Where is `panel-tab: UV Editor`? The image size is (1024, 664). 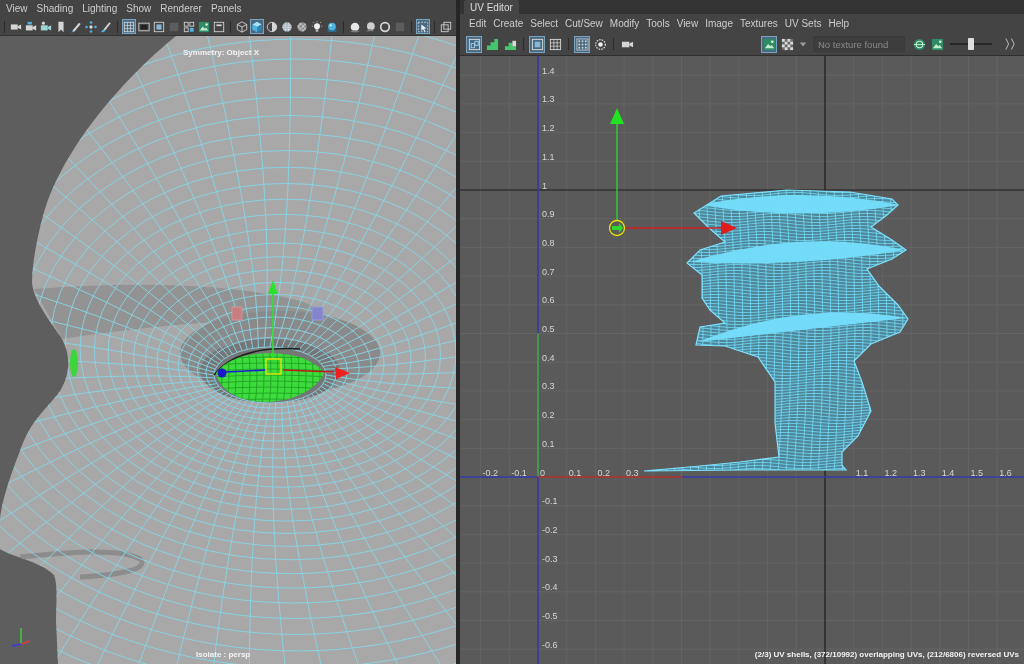 panel-tab: UV Editor is located at coordinates (491, 7).